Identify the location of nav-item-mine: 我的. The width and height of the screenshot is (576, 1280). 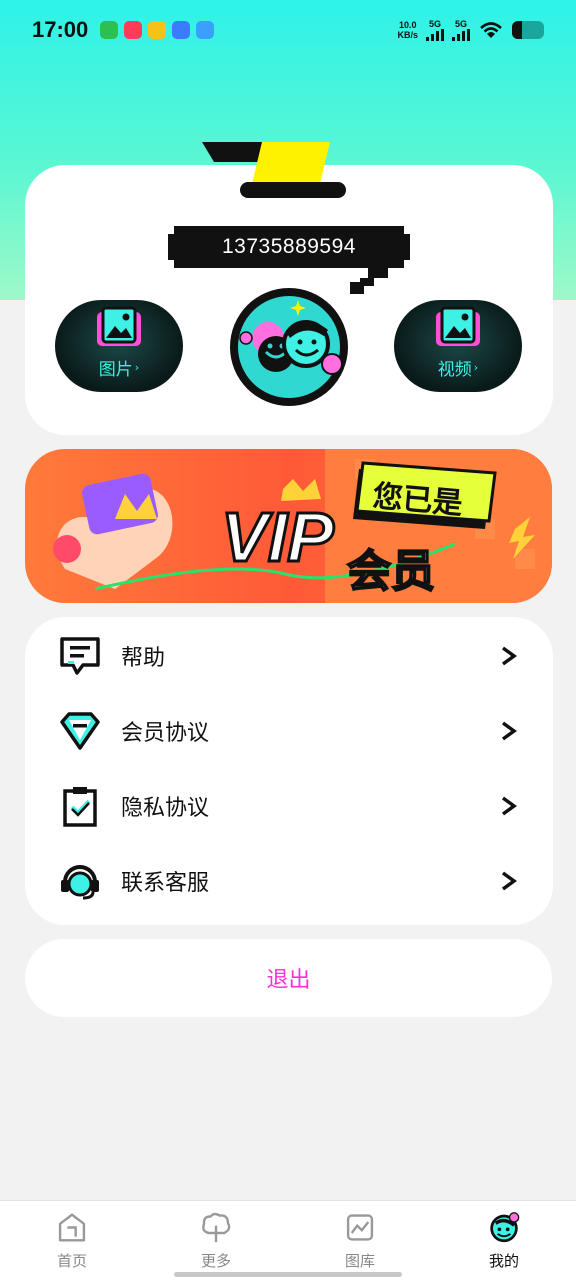
(504, 1241).